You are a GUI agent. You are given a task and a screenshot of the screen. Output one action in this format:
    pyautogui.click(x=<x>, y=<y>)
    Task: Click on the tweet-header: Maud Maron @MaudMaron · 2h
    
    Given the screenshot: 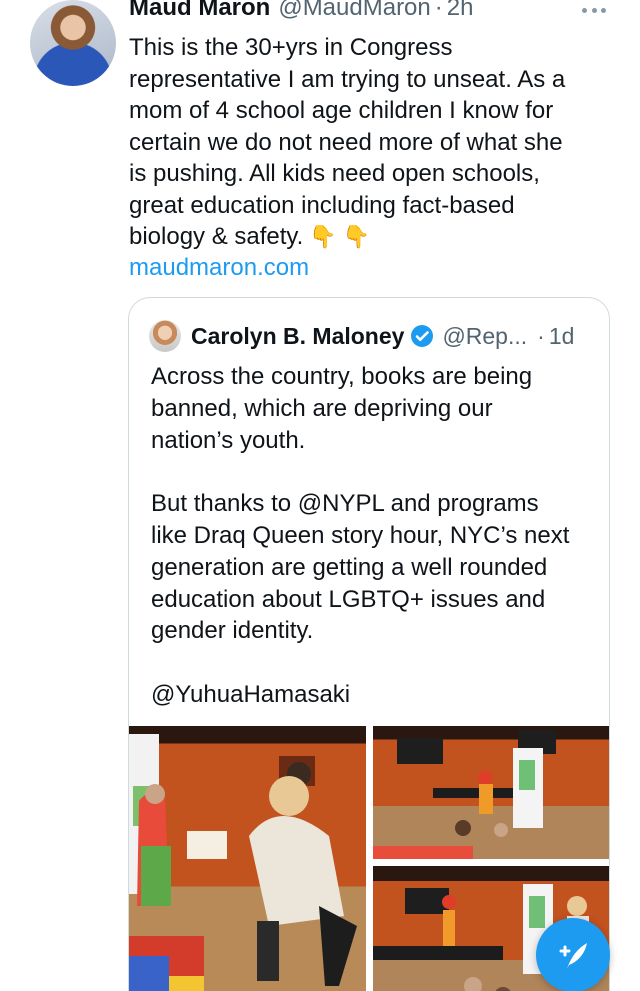 What is the action you would take?
    pyautogui.click(x=301, y=14)
    